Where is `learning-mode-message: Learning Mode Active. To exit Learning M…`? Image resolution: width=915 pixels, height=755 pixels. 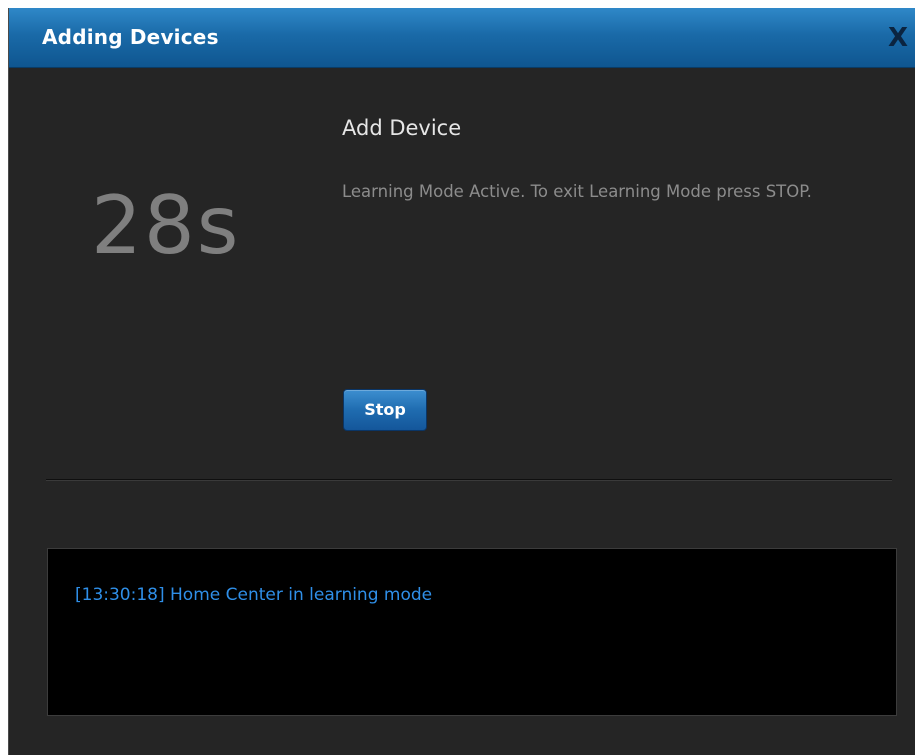
learning-mode-message: Learning Mode Active. To exit Learning M… is located at coordinates (577, 191).